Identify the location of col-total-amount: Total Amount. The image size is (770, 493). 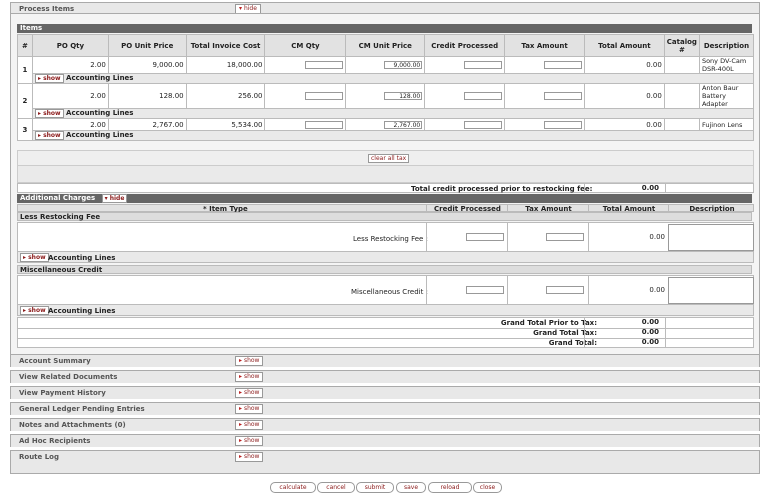
(624, 45).